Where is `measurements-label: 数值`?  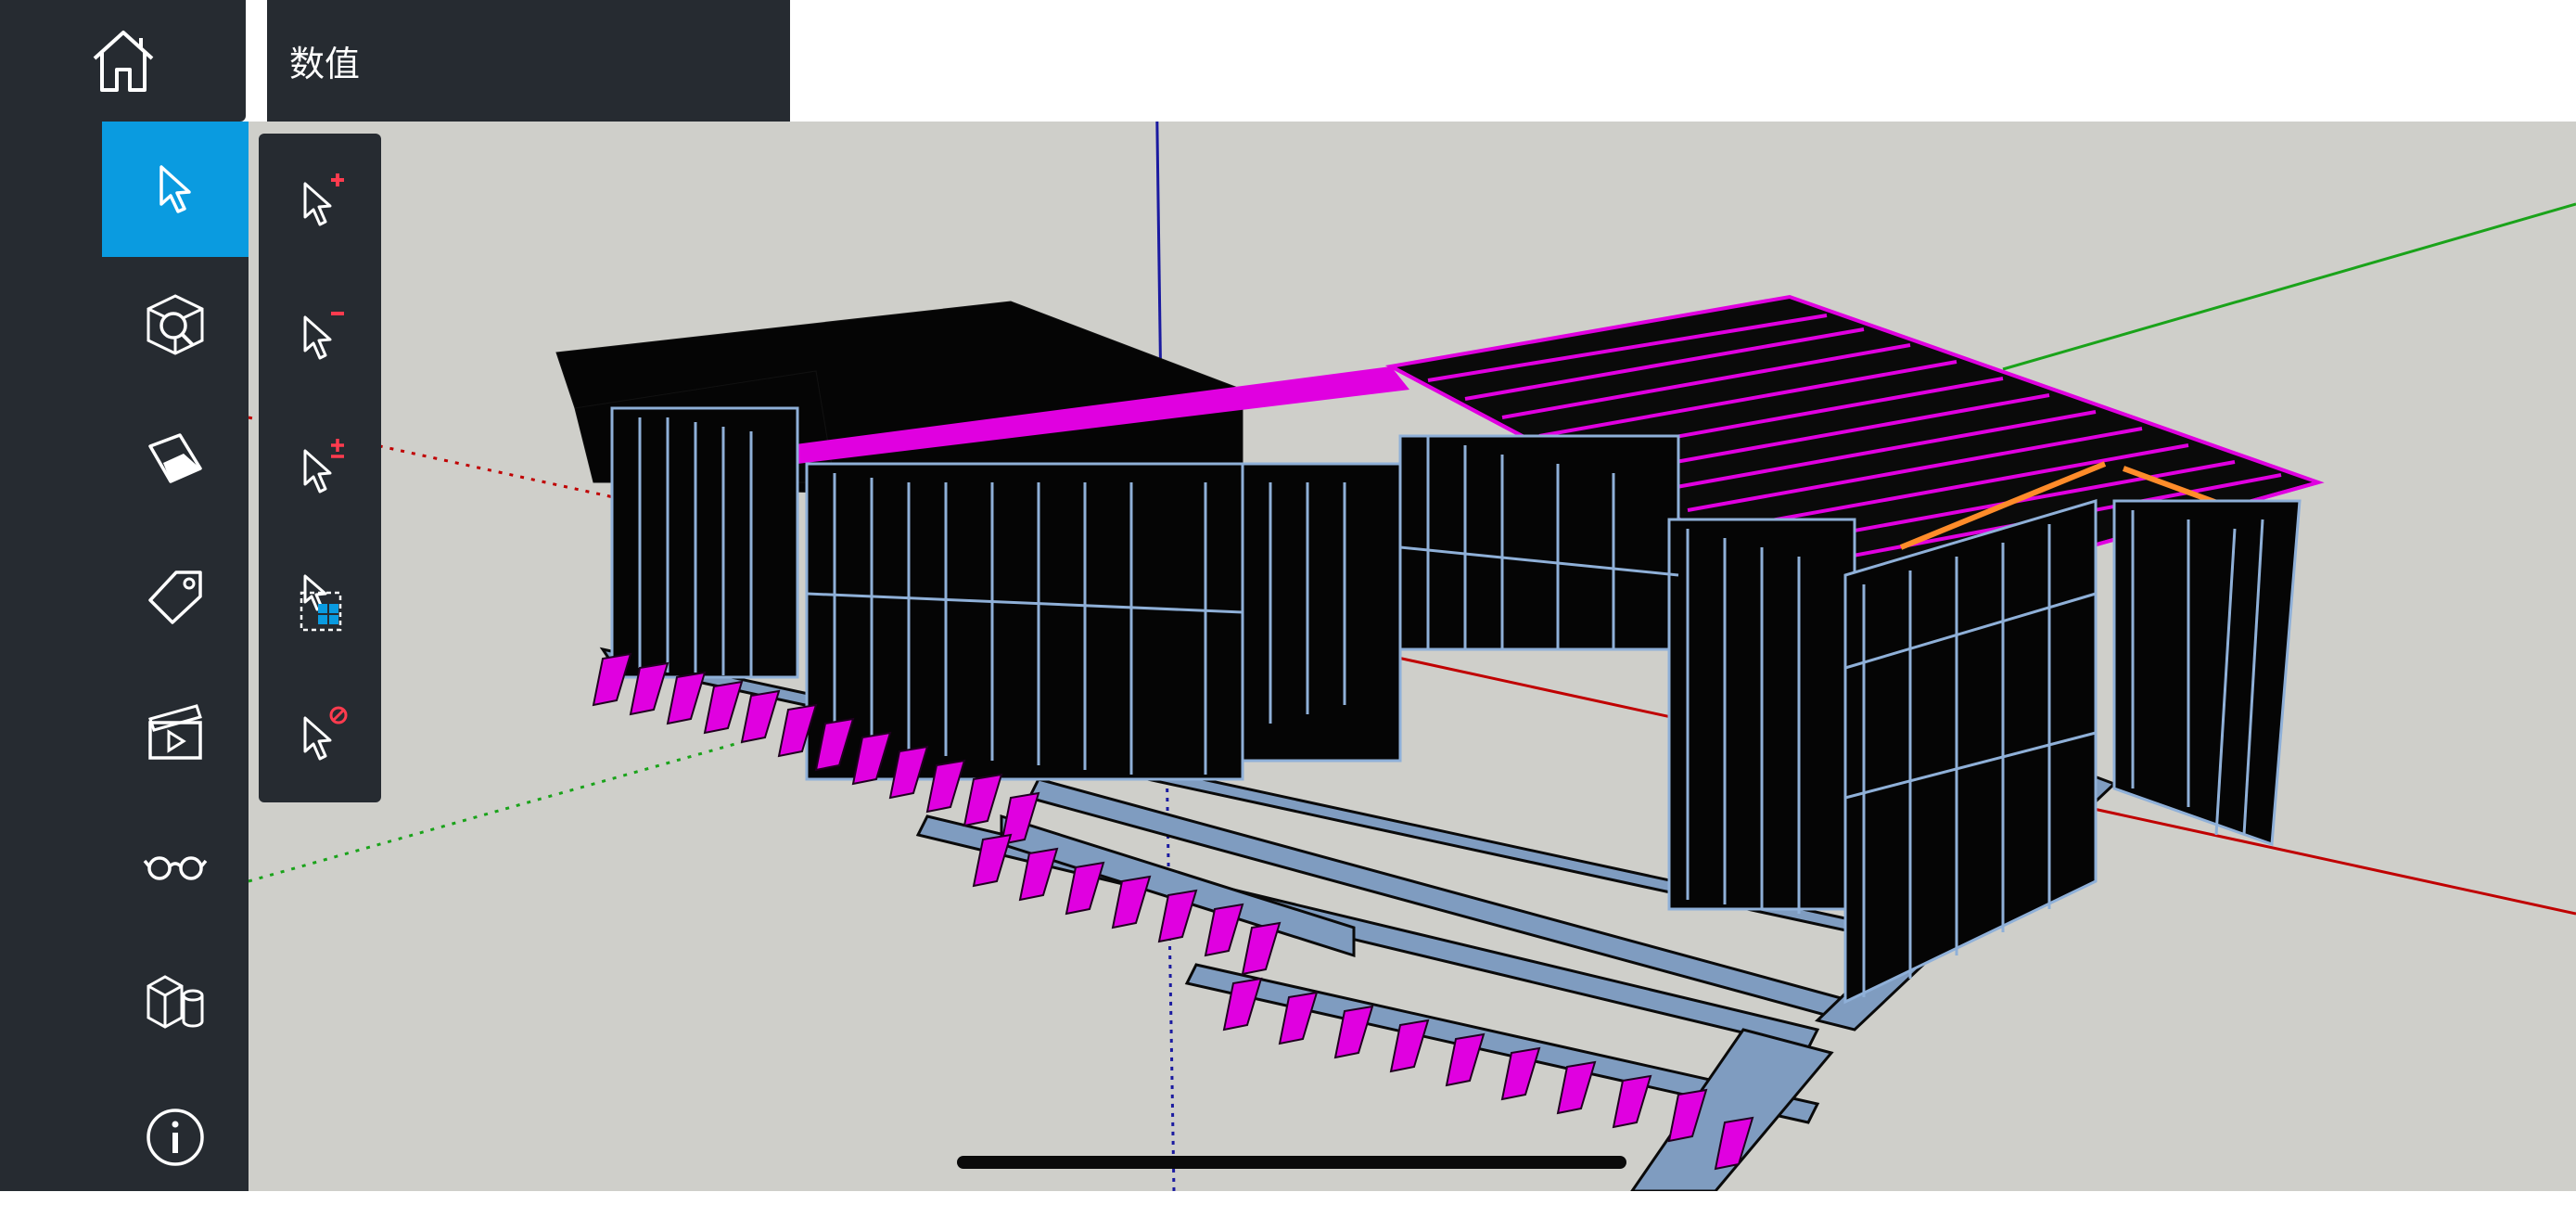
measurements-label: 数值 is located at coordinates (325, 64).